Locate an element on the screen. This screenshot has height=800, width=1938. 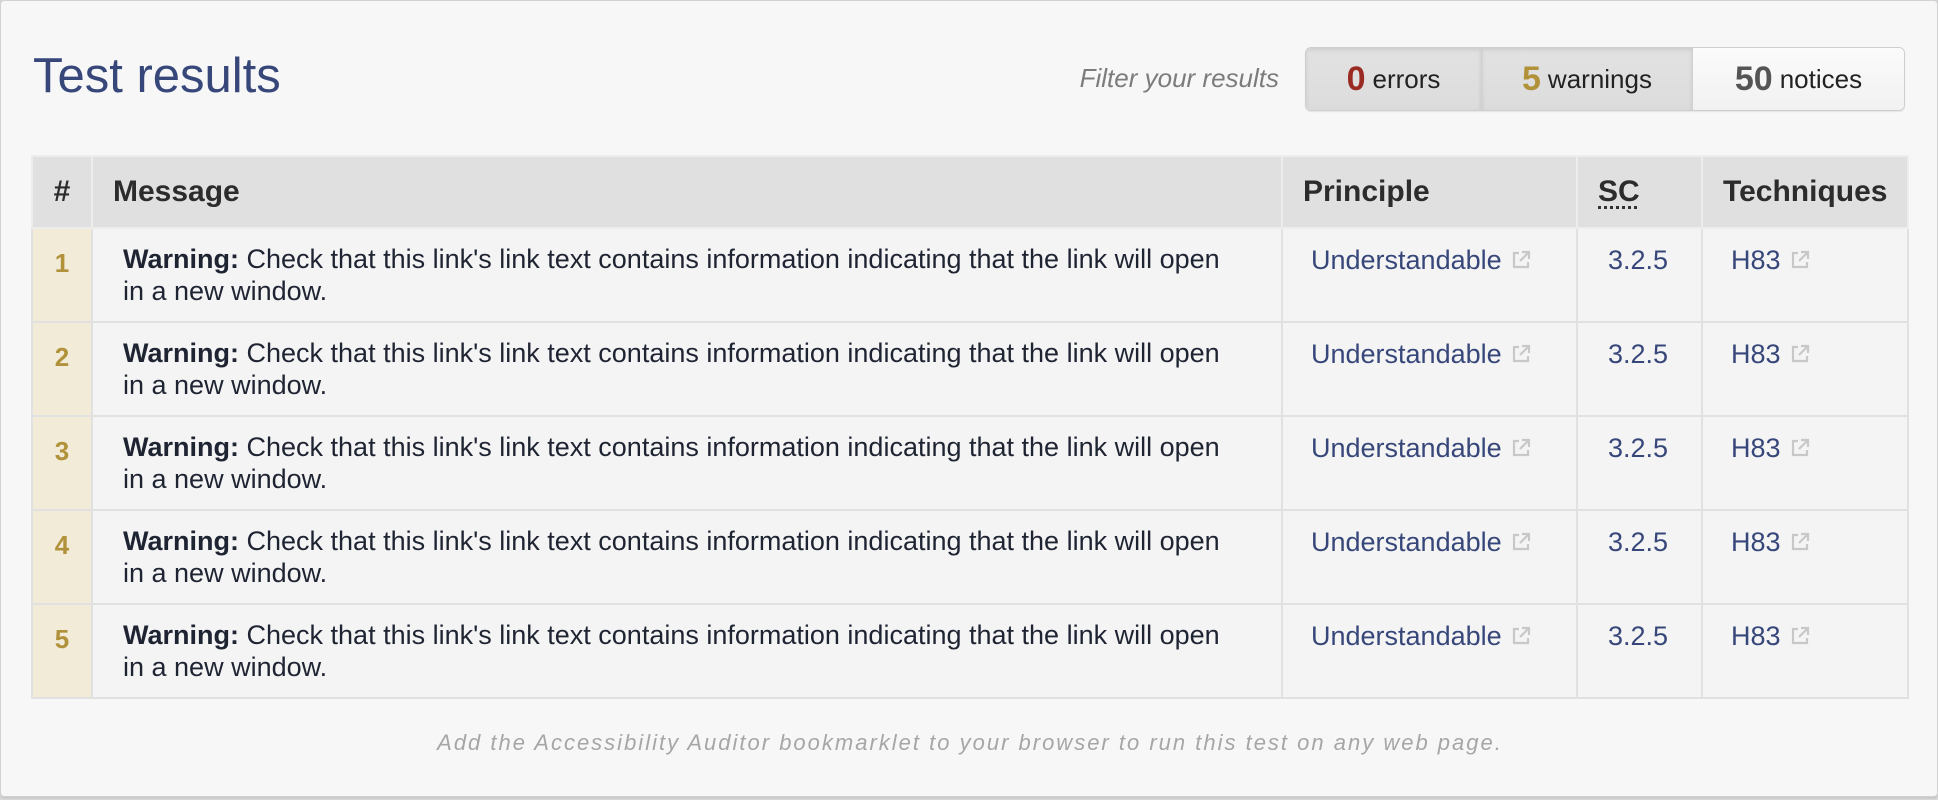
notices-label: notices is located at coordinates (1821, 78).